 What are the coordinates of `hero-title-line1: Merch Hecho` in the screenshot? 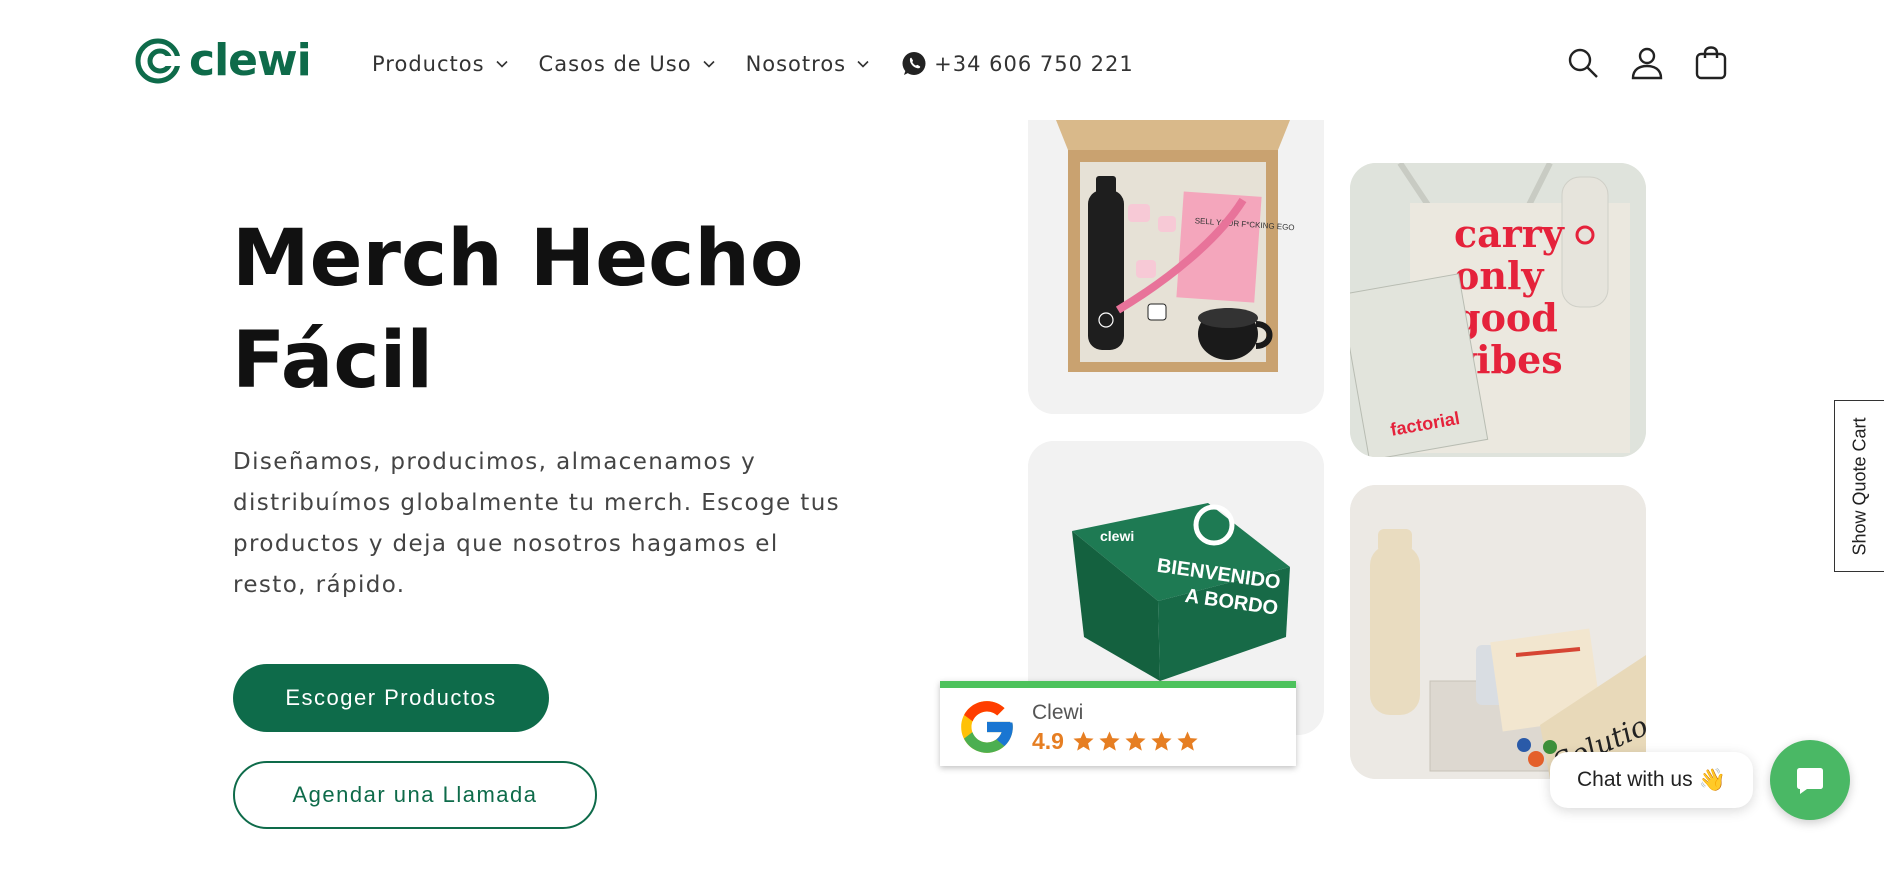 It's located at (518, 259).